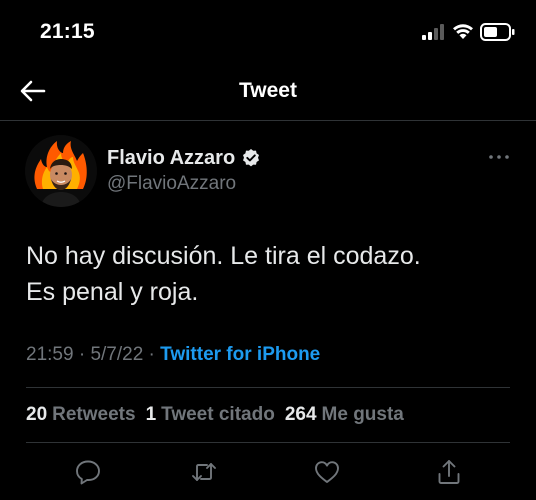  I want to click on author-name-row: Flavio Azzaro, so click(184, 158).